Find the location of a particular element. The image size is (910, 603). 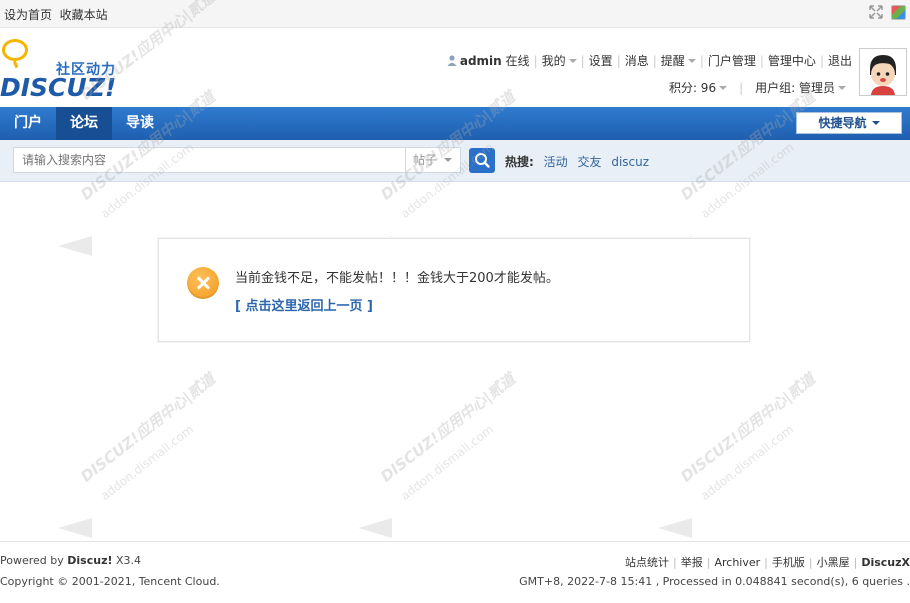

credits-menu: 积分: 96 is located at coordinates (698, 88).